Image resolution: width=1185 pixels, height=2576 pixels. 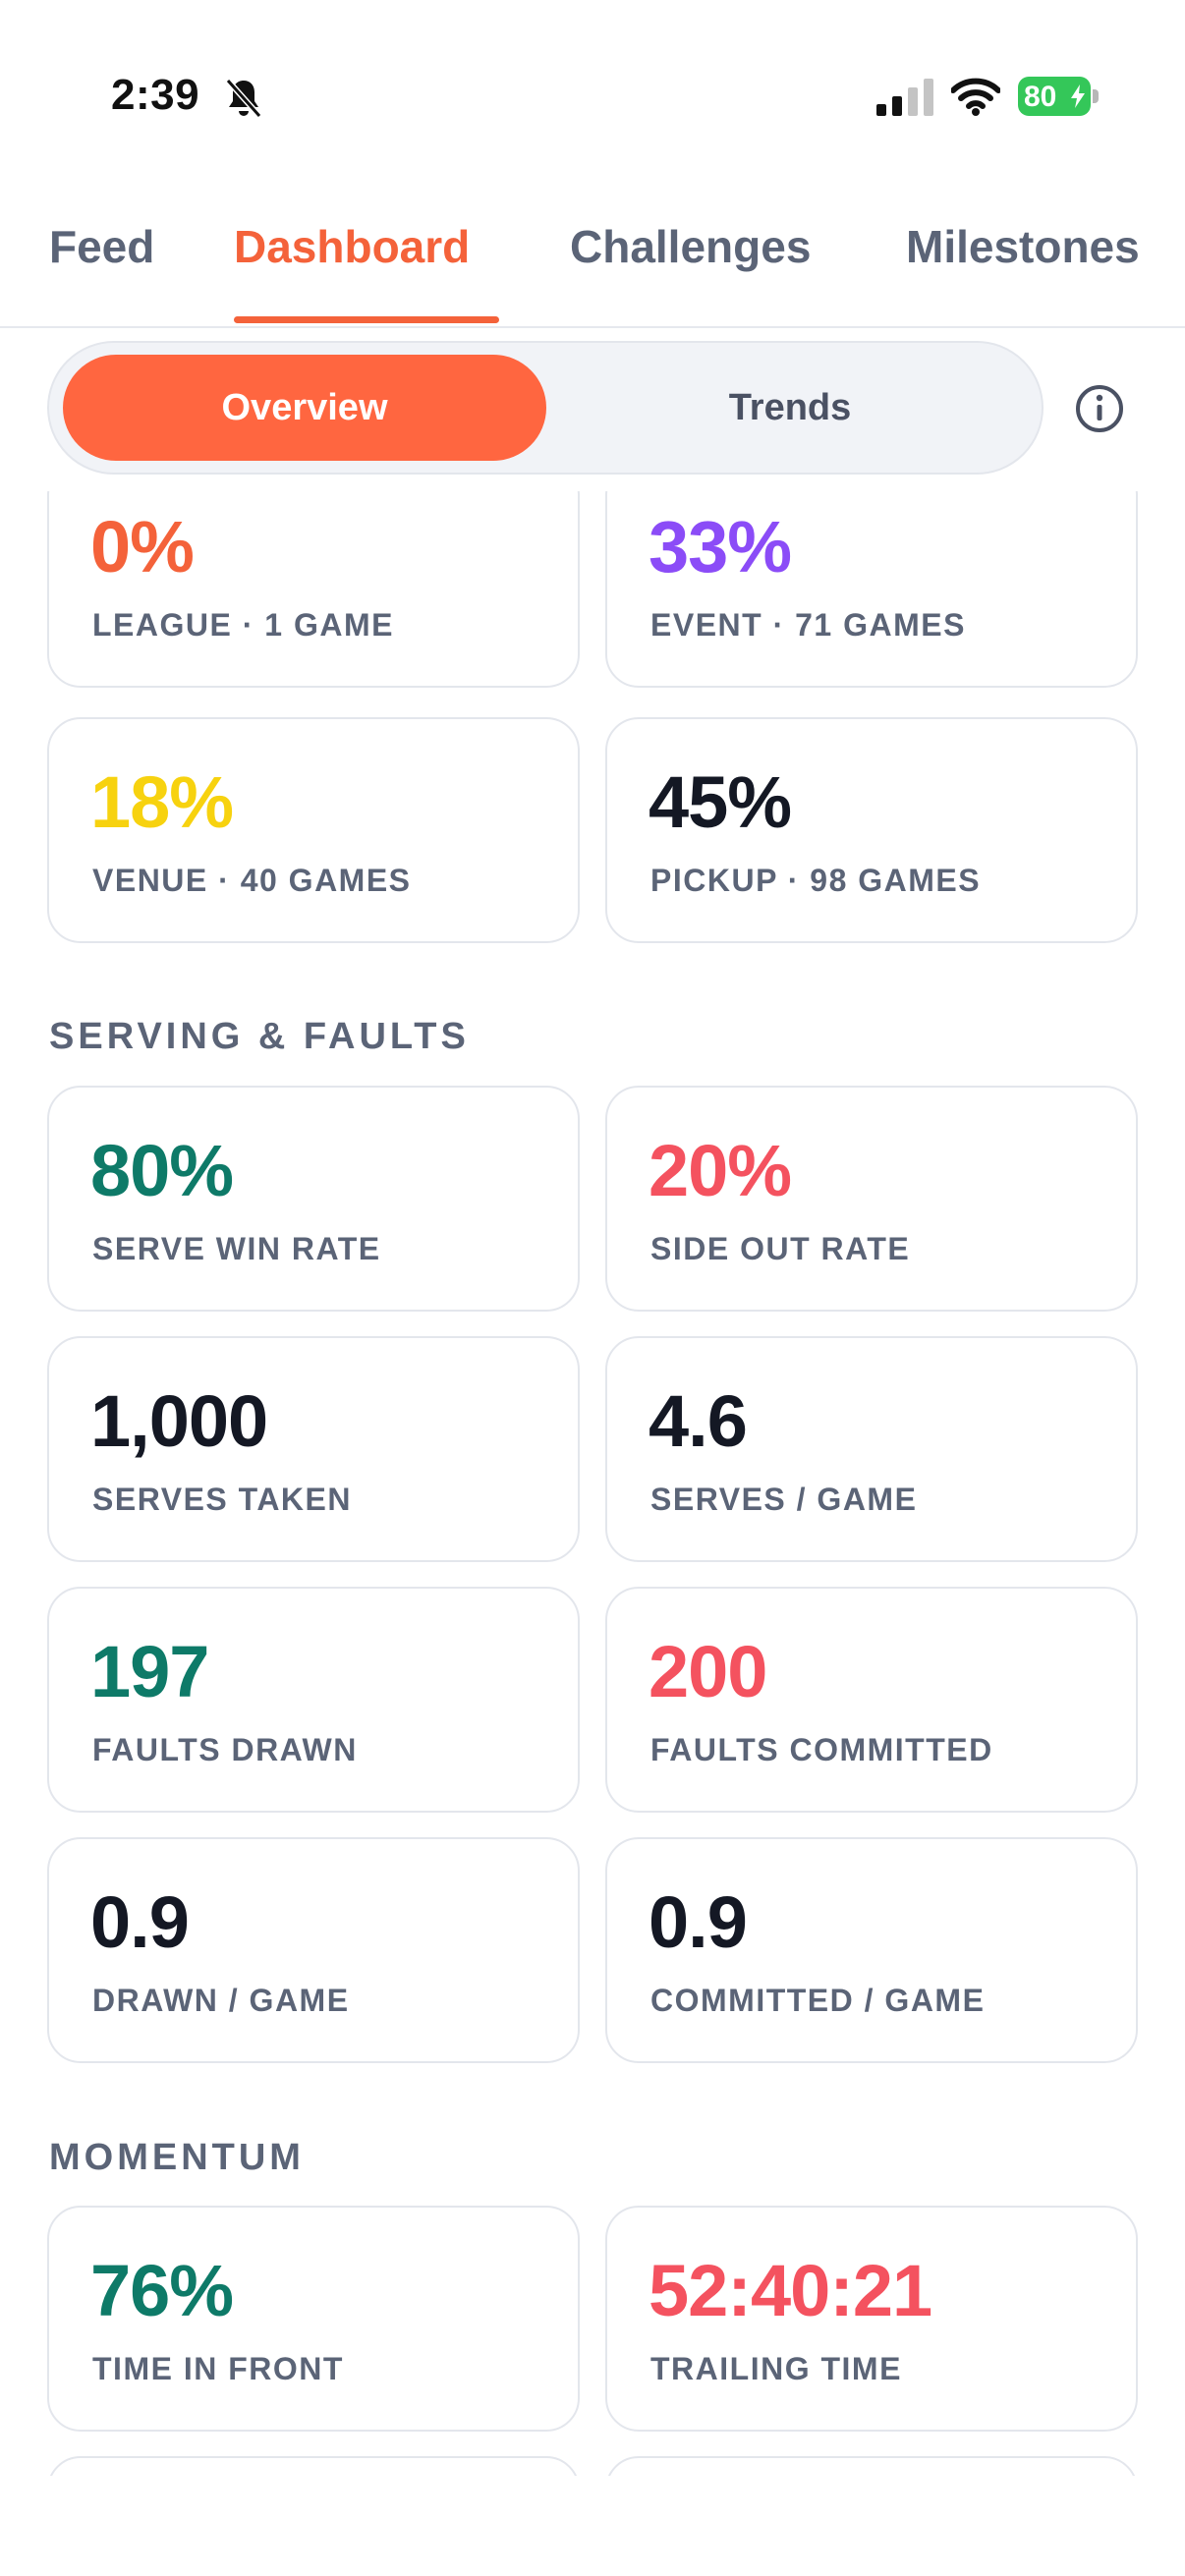 I want to click on stat-card-event: 33% EVENT · 71 GAMES, so click(x=872, y=589).